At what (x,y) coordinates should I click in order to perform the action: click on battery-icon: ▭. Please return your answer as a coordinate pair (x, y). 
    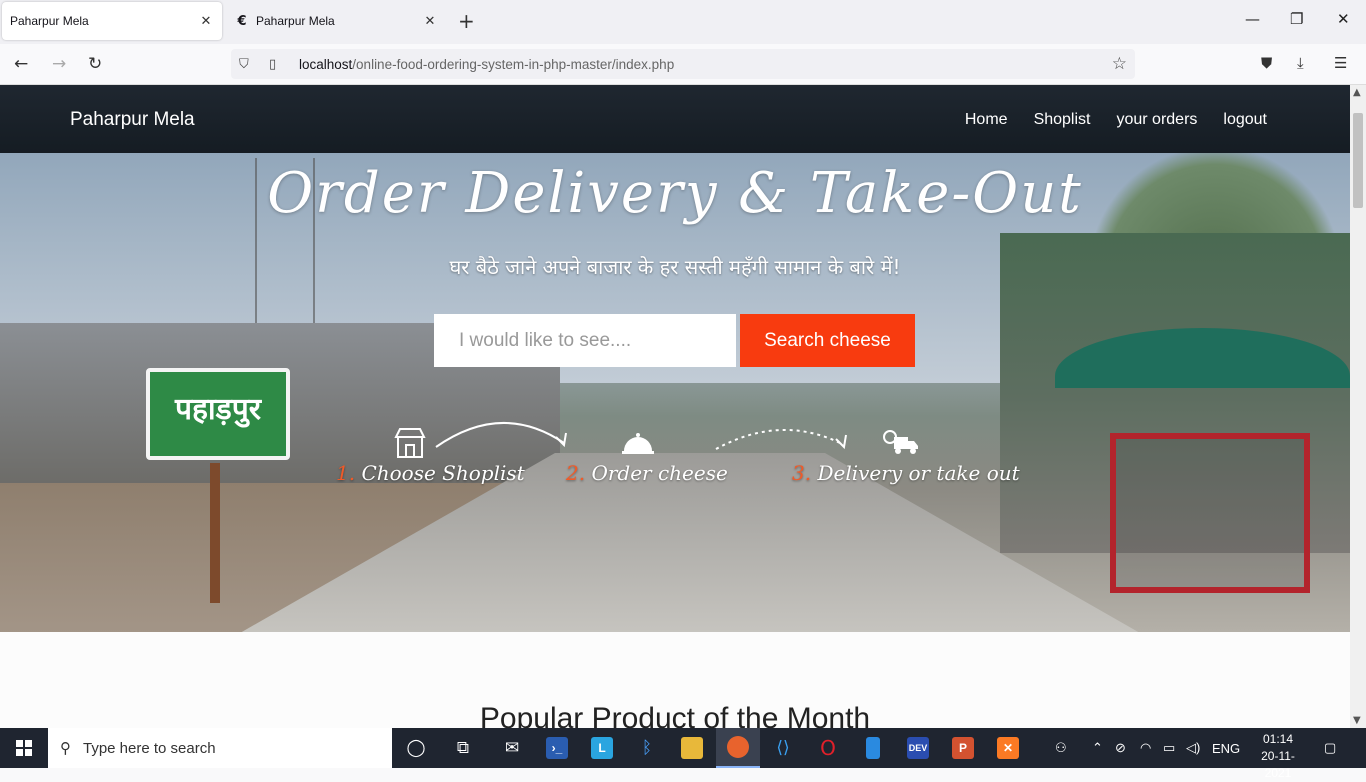
    Looking at the image, I should click on (1169, 748).